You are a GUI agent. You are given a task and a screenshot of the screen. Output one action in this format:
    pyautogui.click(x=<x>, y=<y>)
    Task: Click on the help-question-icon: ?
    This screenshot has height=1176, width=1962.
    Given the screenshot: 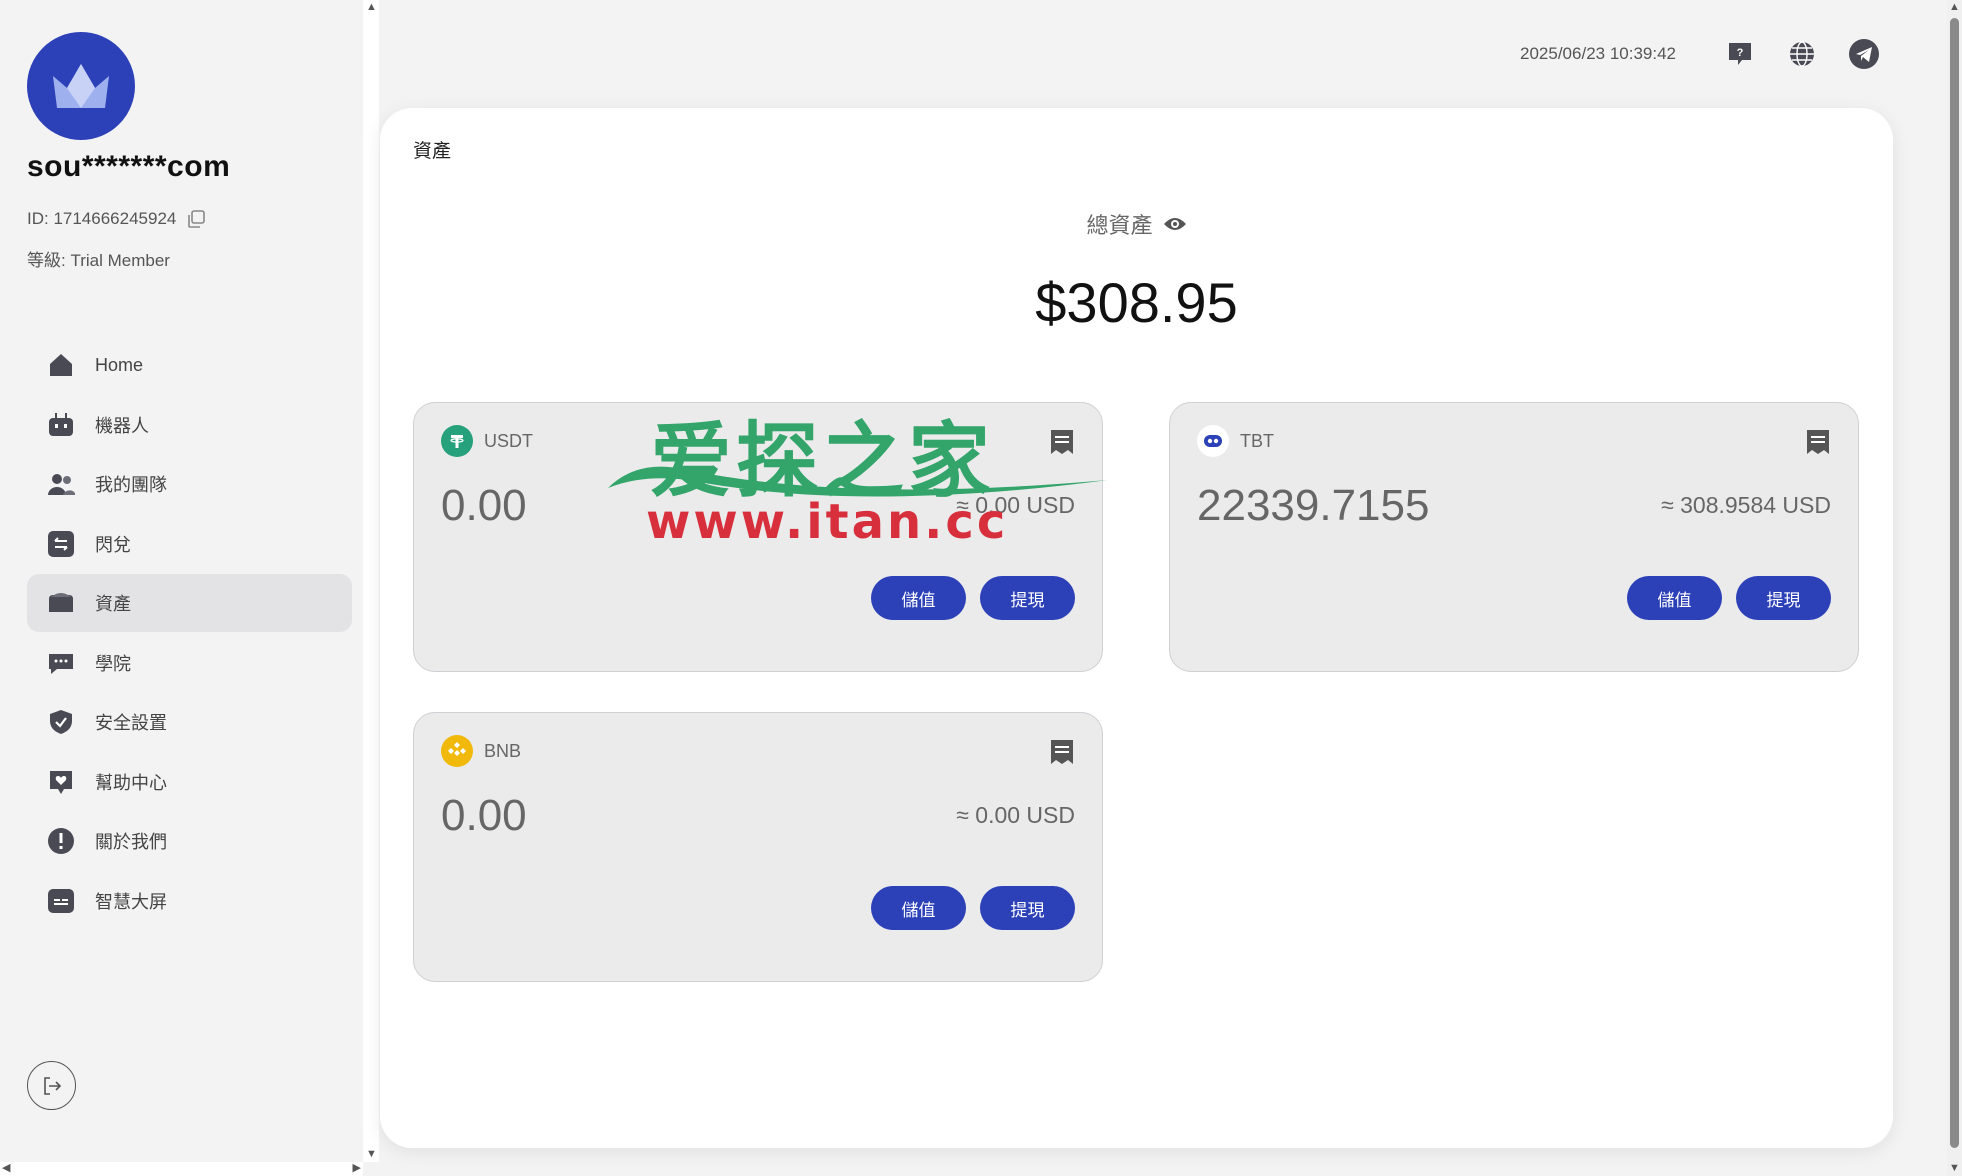 What is the action you would take?
    pyautogui.click(x=1740, y=54)
    